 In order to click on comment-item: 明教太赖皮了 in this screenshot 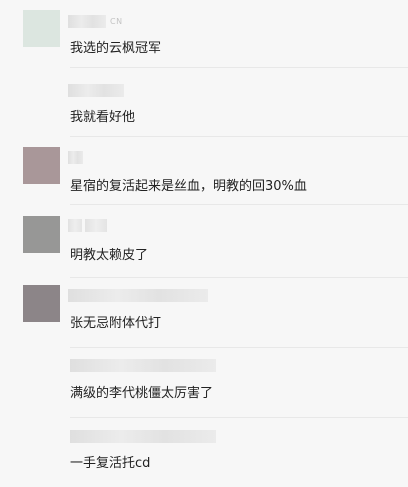, I will do `click(204, 241)`.